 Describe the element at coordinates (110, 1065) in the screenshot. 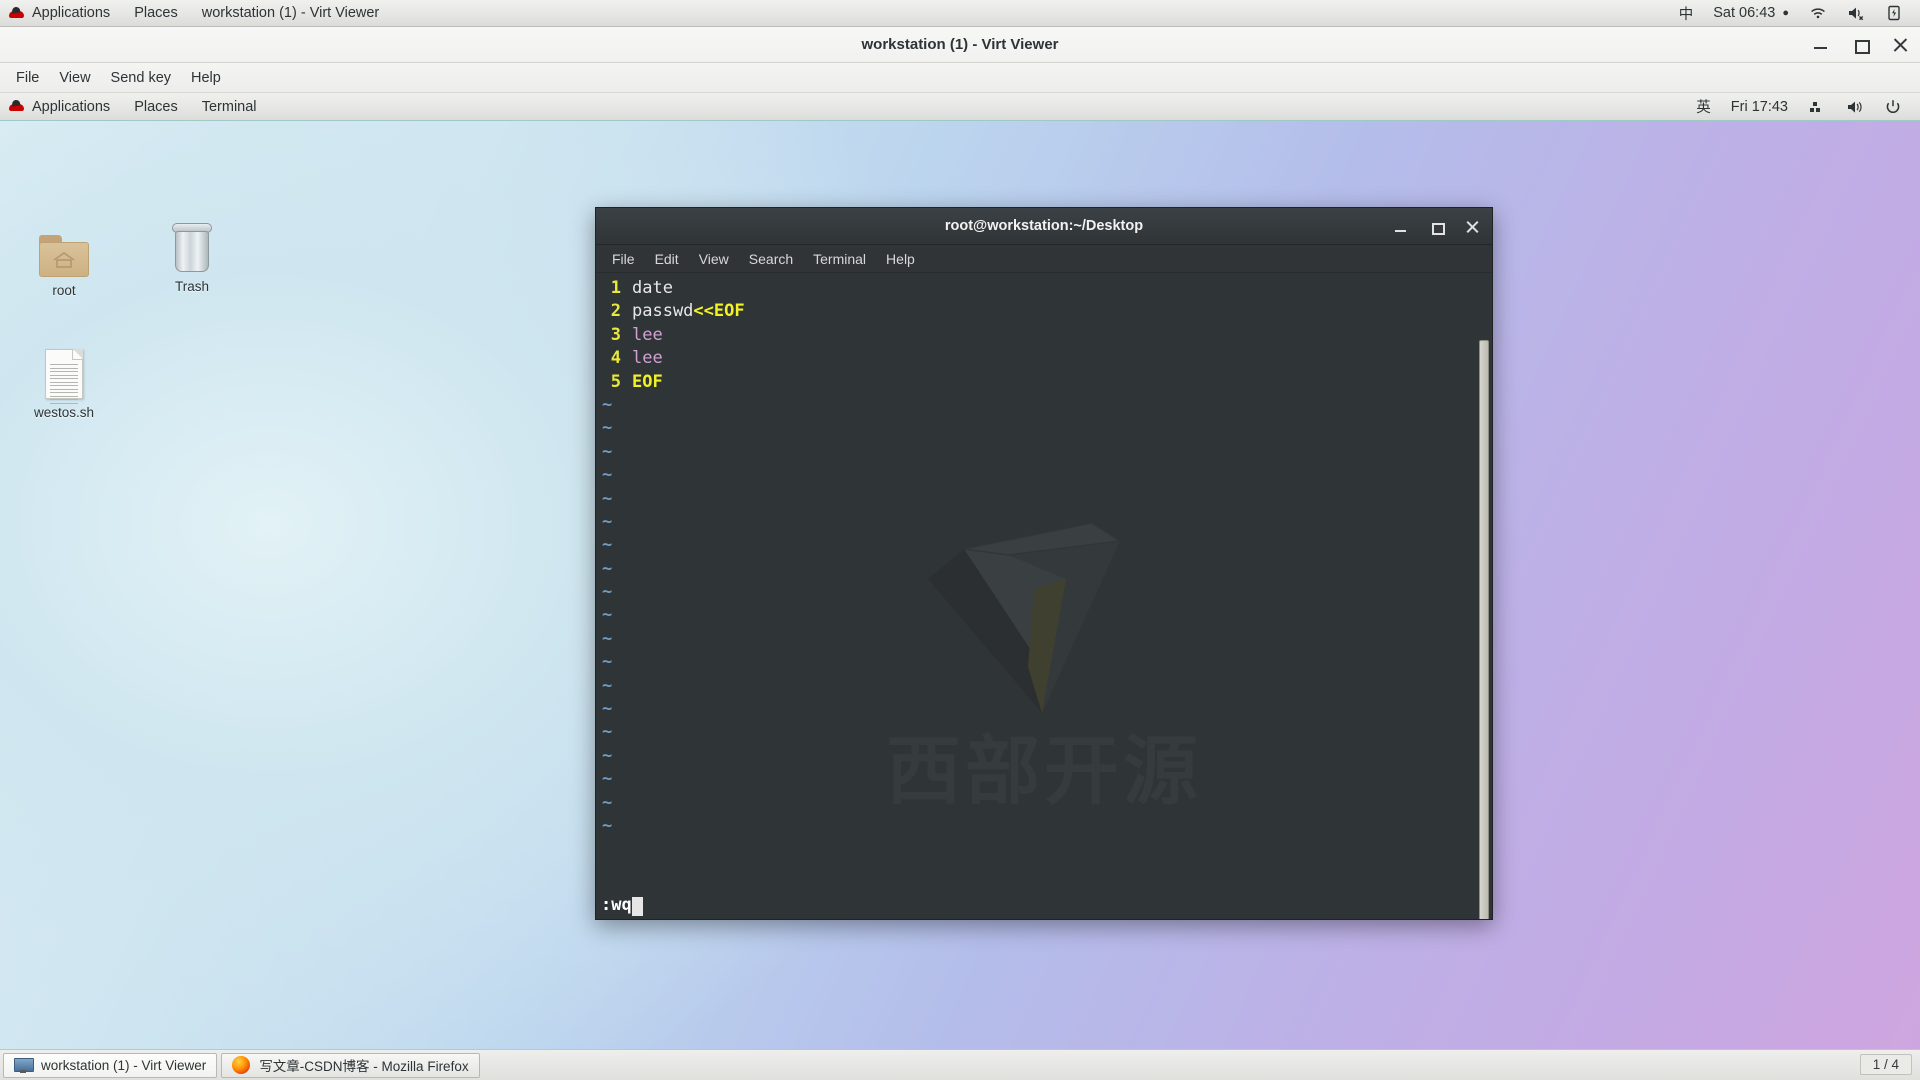

I see `host-task-virt-viewer: workstation (1) - Virt Viewer` at that location.